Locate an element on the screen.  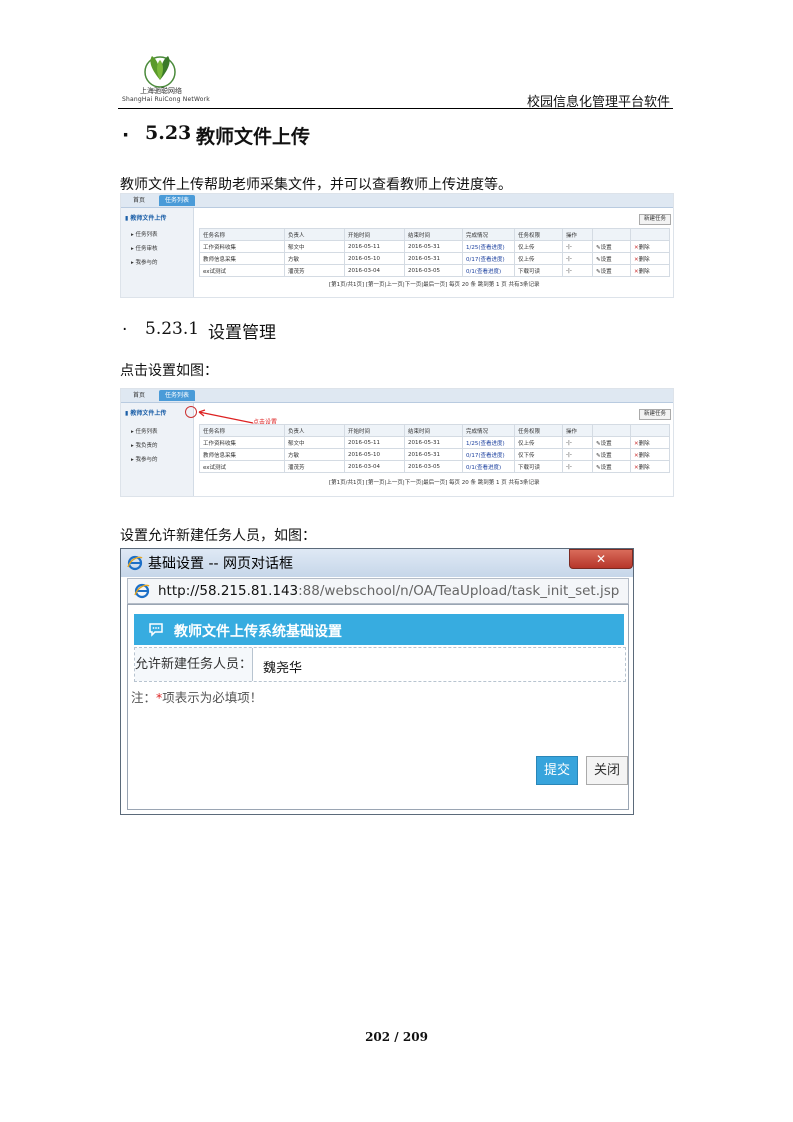
sidebar-item-label: 任务审核 is located at coordinates (146, 249).